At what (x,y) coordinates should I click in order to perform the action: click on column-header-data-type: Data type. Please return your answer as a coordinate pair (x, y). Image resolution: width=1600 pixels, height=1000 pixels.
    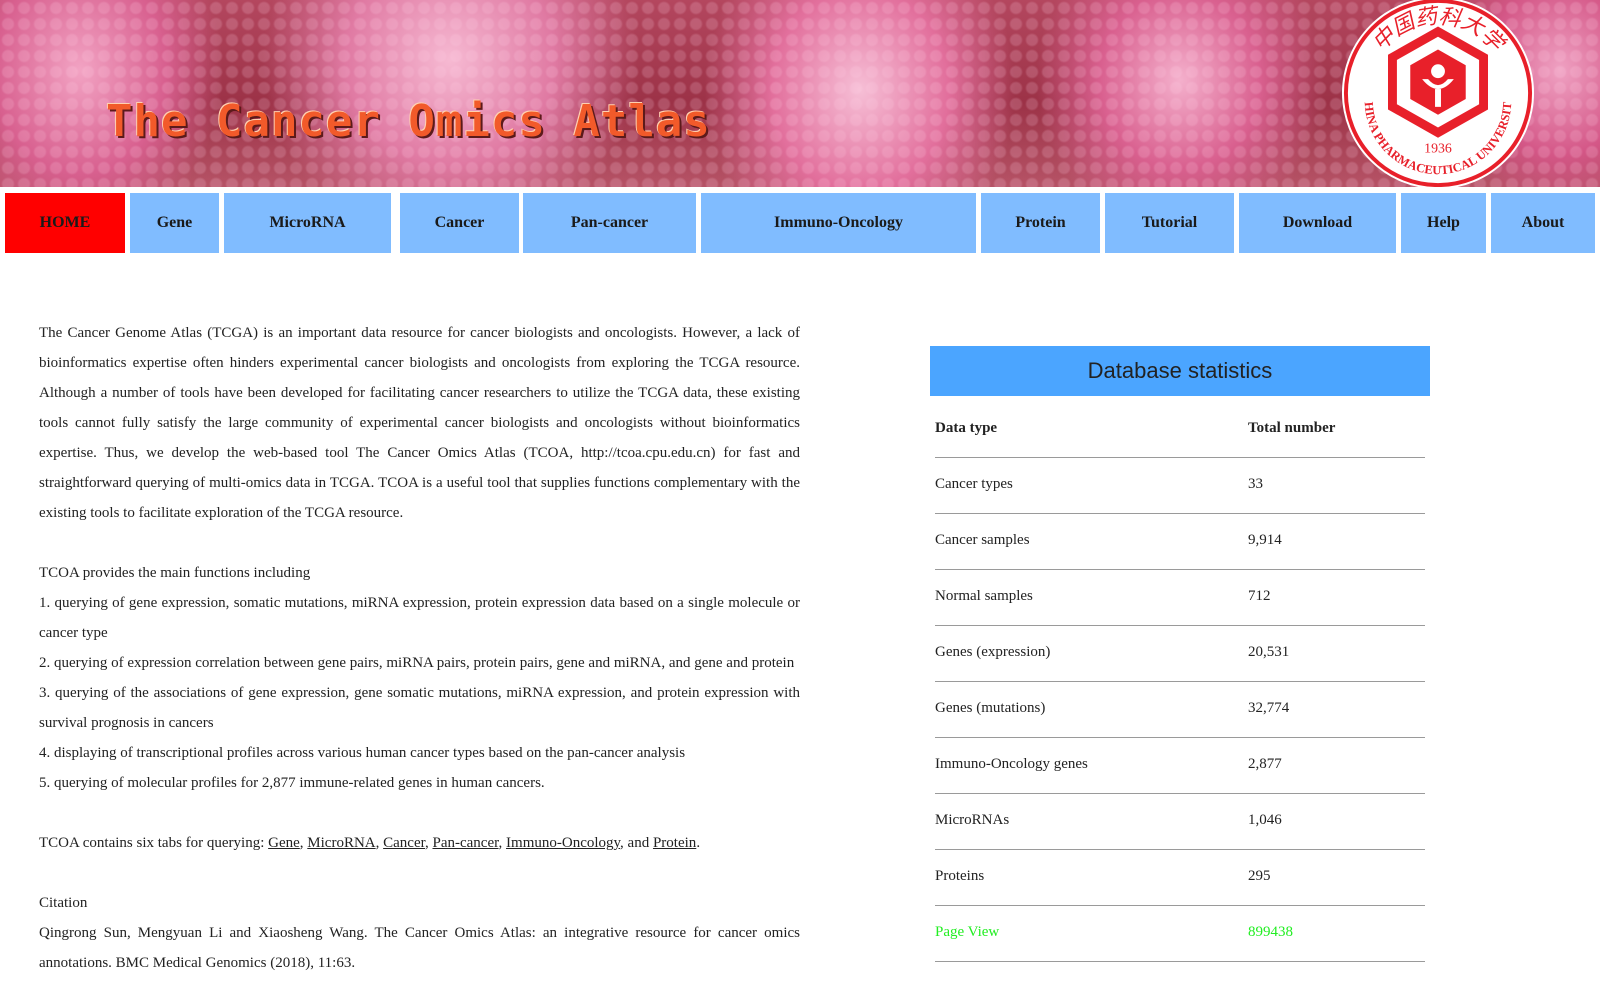
    Looking at the image, I should click on (966, 428).